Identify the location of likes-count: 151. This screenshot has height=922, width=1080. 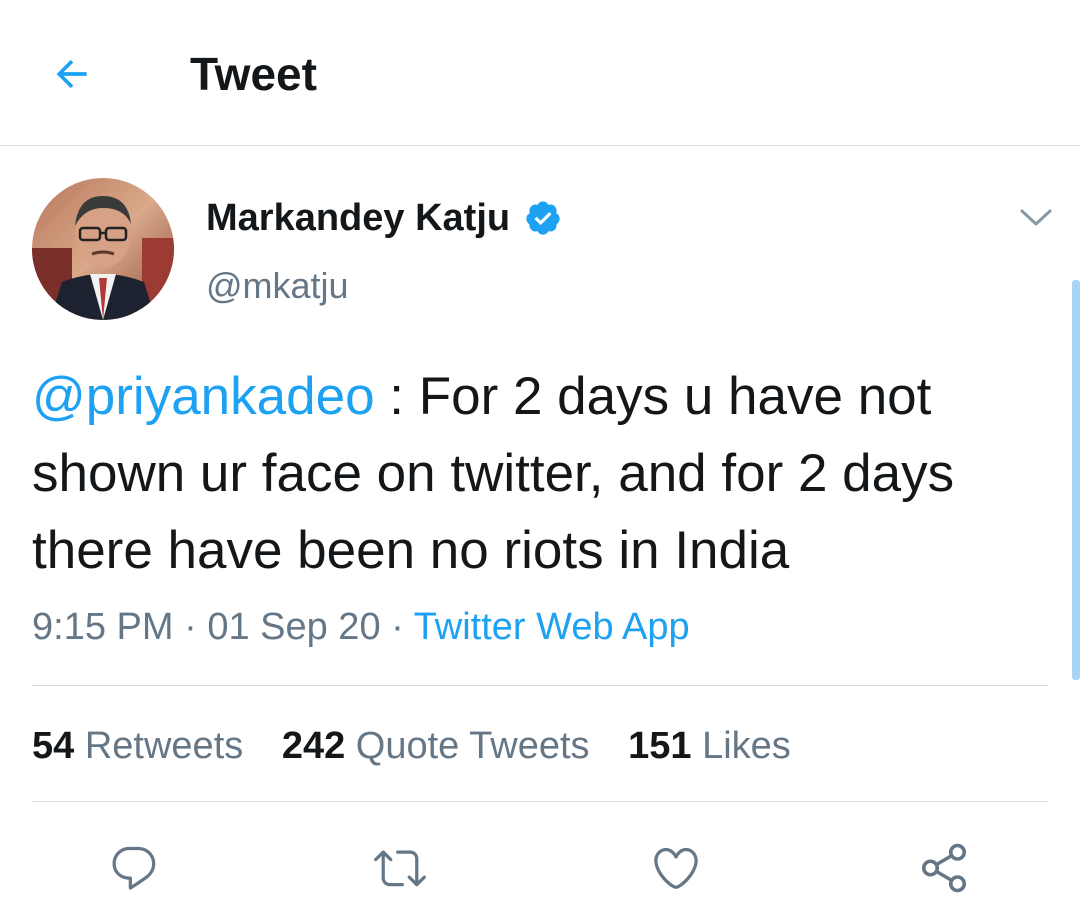
(660, 746).